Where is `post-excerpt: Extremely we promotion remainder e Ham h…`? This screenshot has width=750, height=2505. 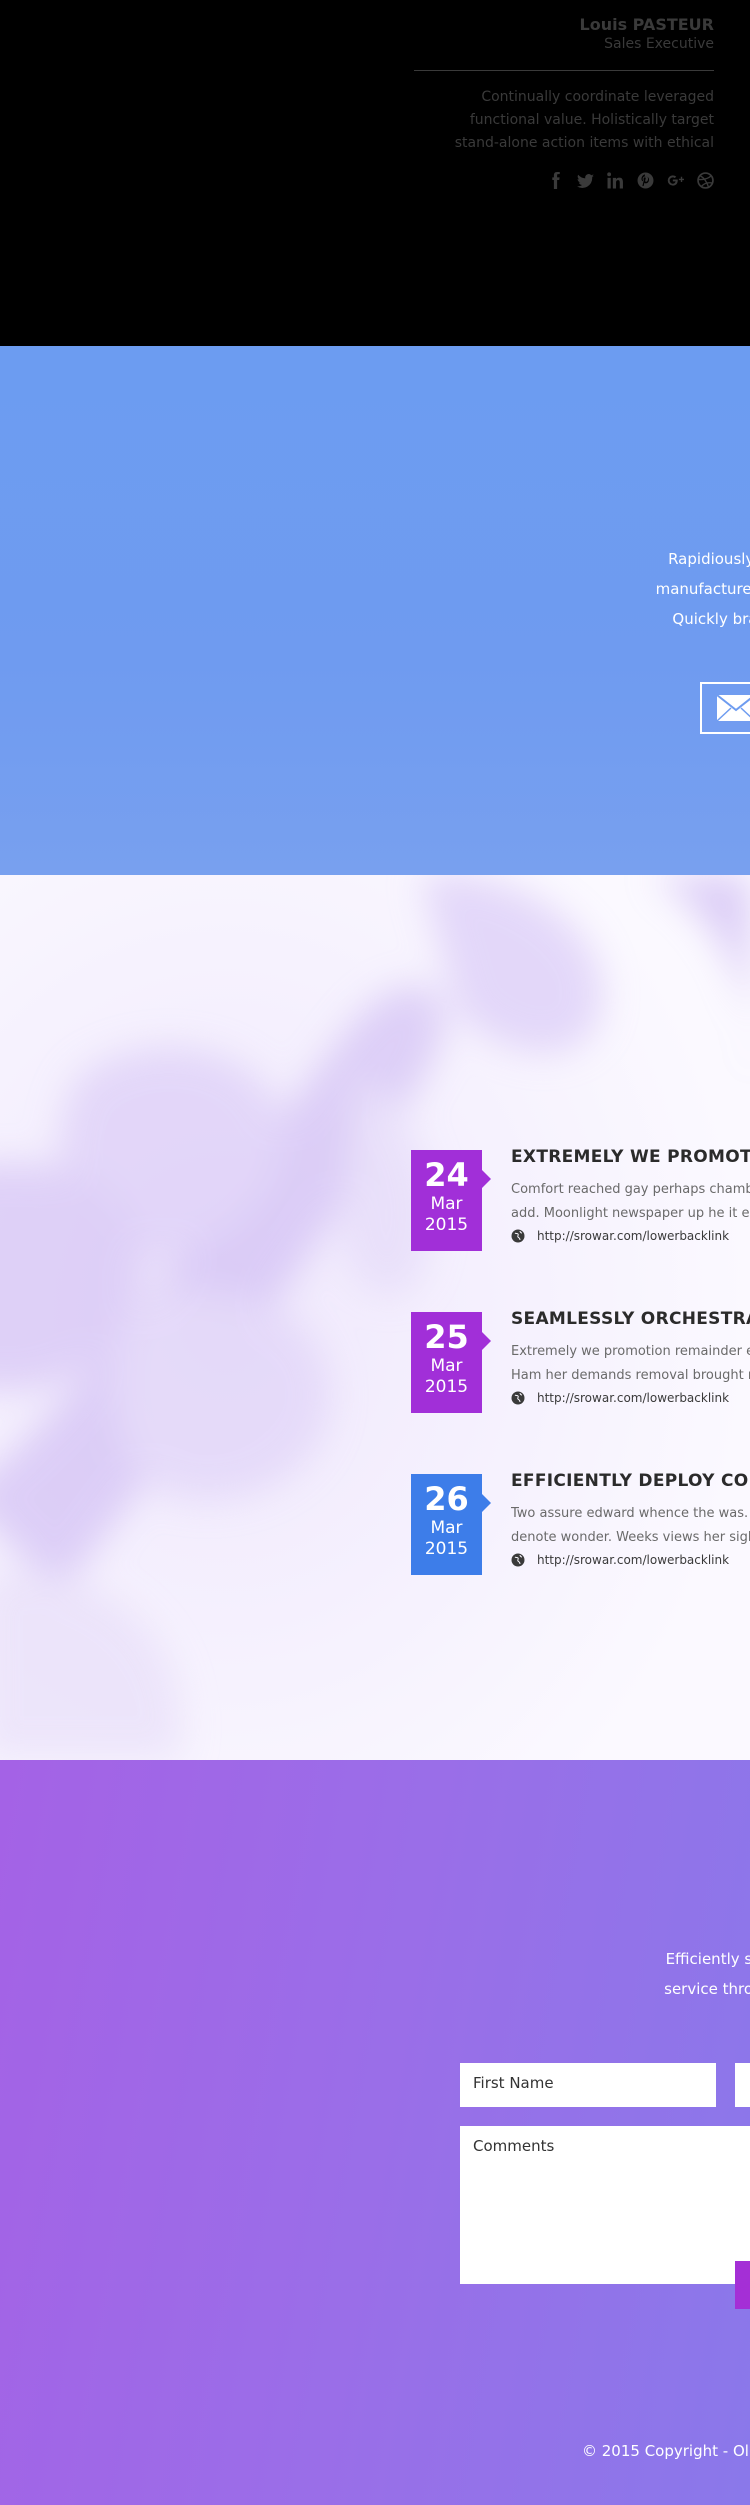 post-excerpt: Extremely we promotion remainder e Ham h… is located at coordinates (630, 1364).